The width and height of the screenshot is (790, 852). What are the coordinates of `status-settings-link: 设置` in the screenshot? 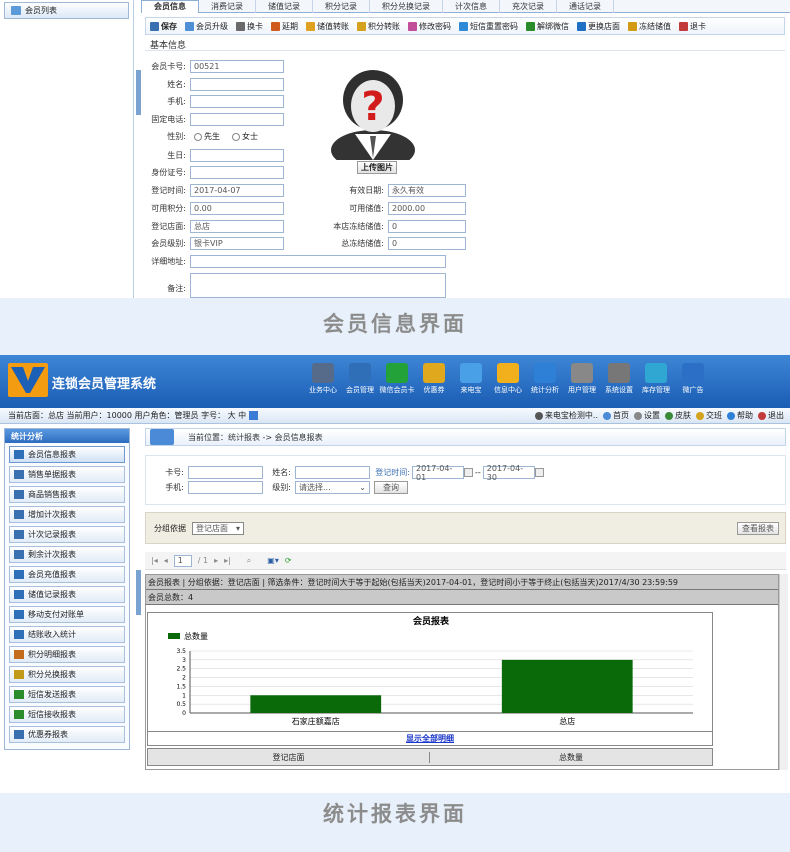 It's located at (647, 415).